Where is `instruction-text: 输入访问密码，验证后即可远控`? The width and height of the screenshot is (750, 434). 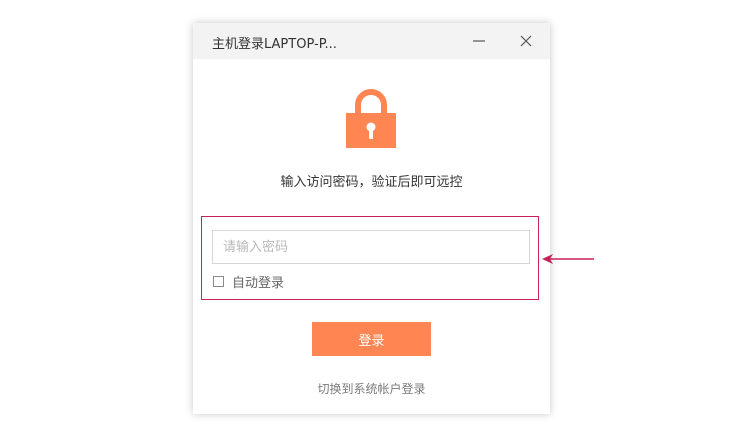 instruction-text: 输入访问密码，验证后即可远控 is located at coordinates (371, 182).